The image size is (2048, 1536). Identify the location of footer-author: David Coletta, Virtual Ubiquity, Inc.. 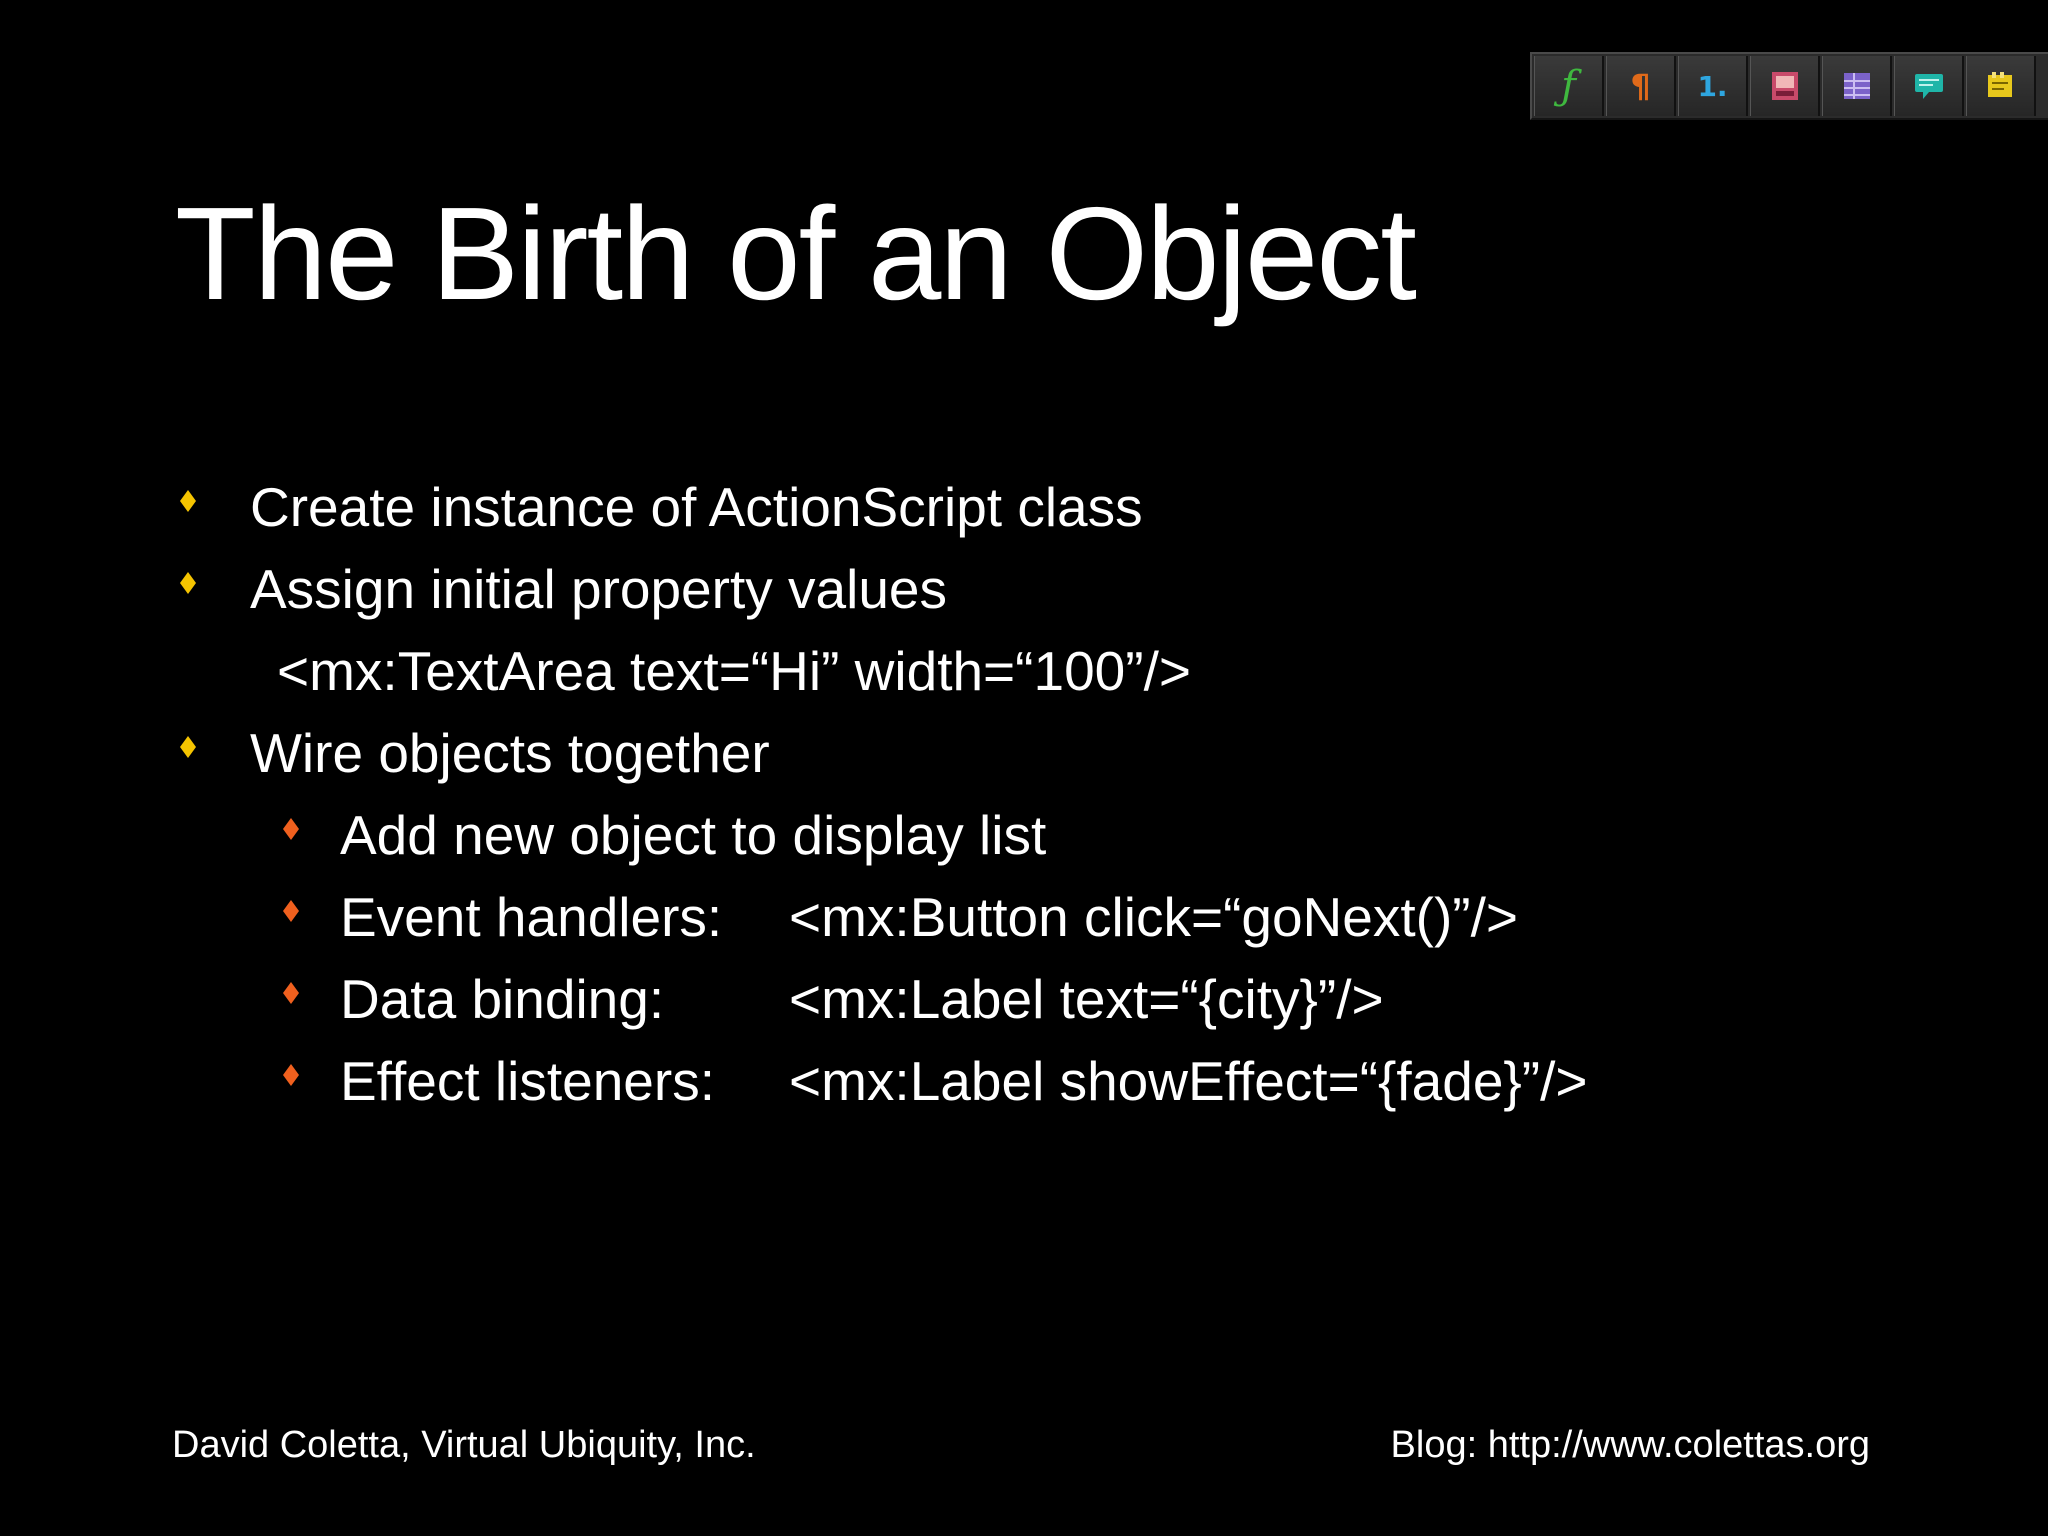
(464, 1445).